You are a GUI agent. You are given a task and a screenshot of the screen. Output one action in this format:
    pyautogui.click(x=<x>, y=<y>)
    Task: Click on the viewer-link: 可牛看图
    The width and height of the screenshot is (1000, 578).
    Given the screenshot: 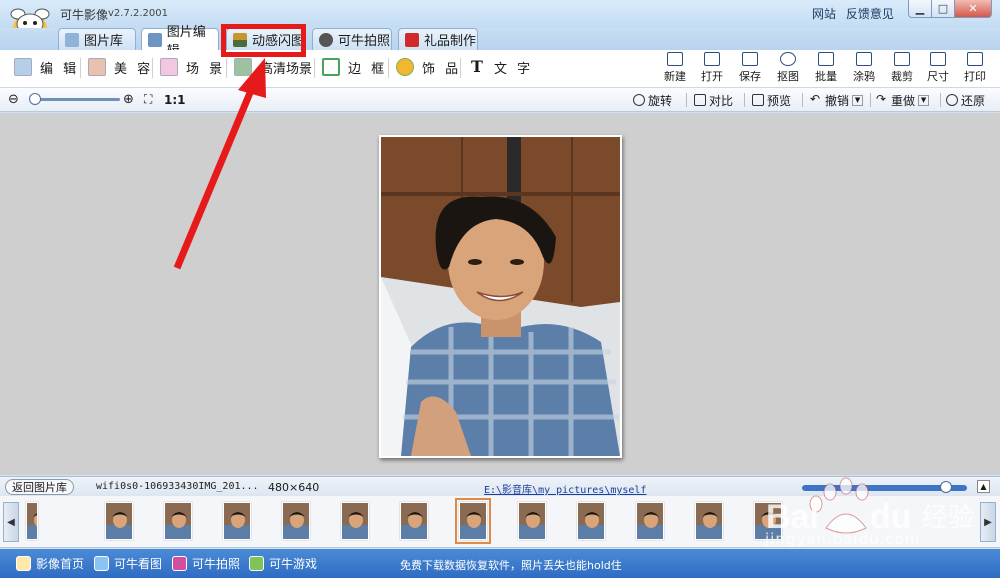 What is the action you would take?
    pyautogui.click(x=128, y=563)
    